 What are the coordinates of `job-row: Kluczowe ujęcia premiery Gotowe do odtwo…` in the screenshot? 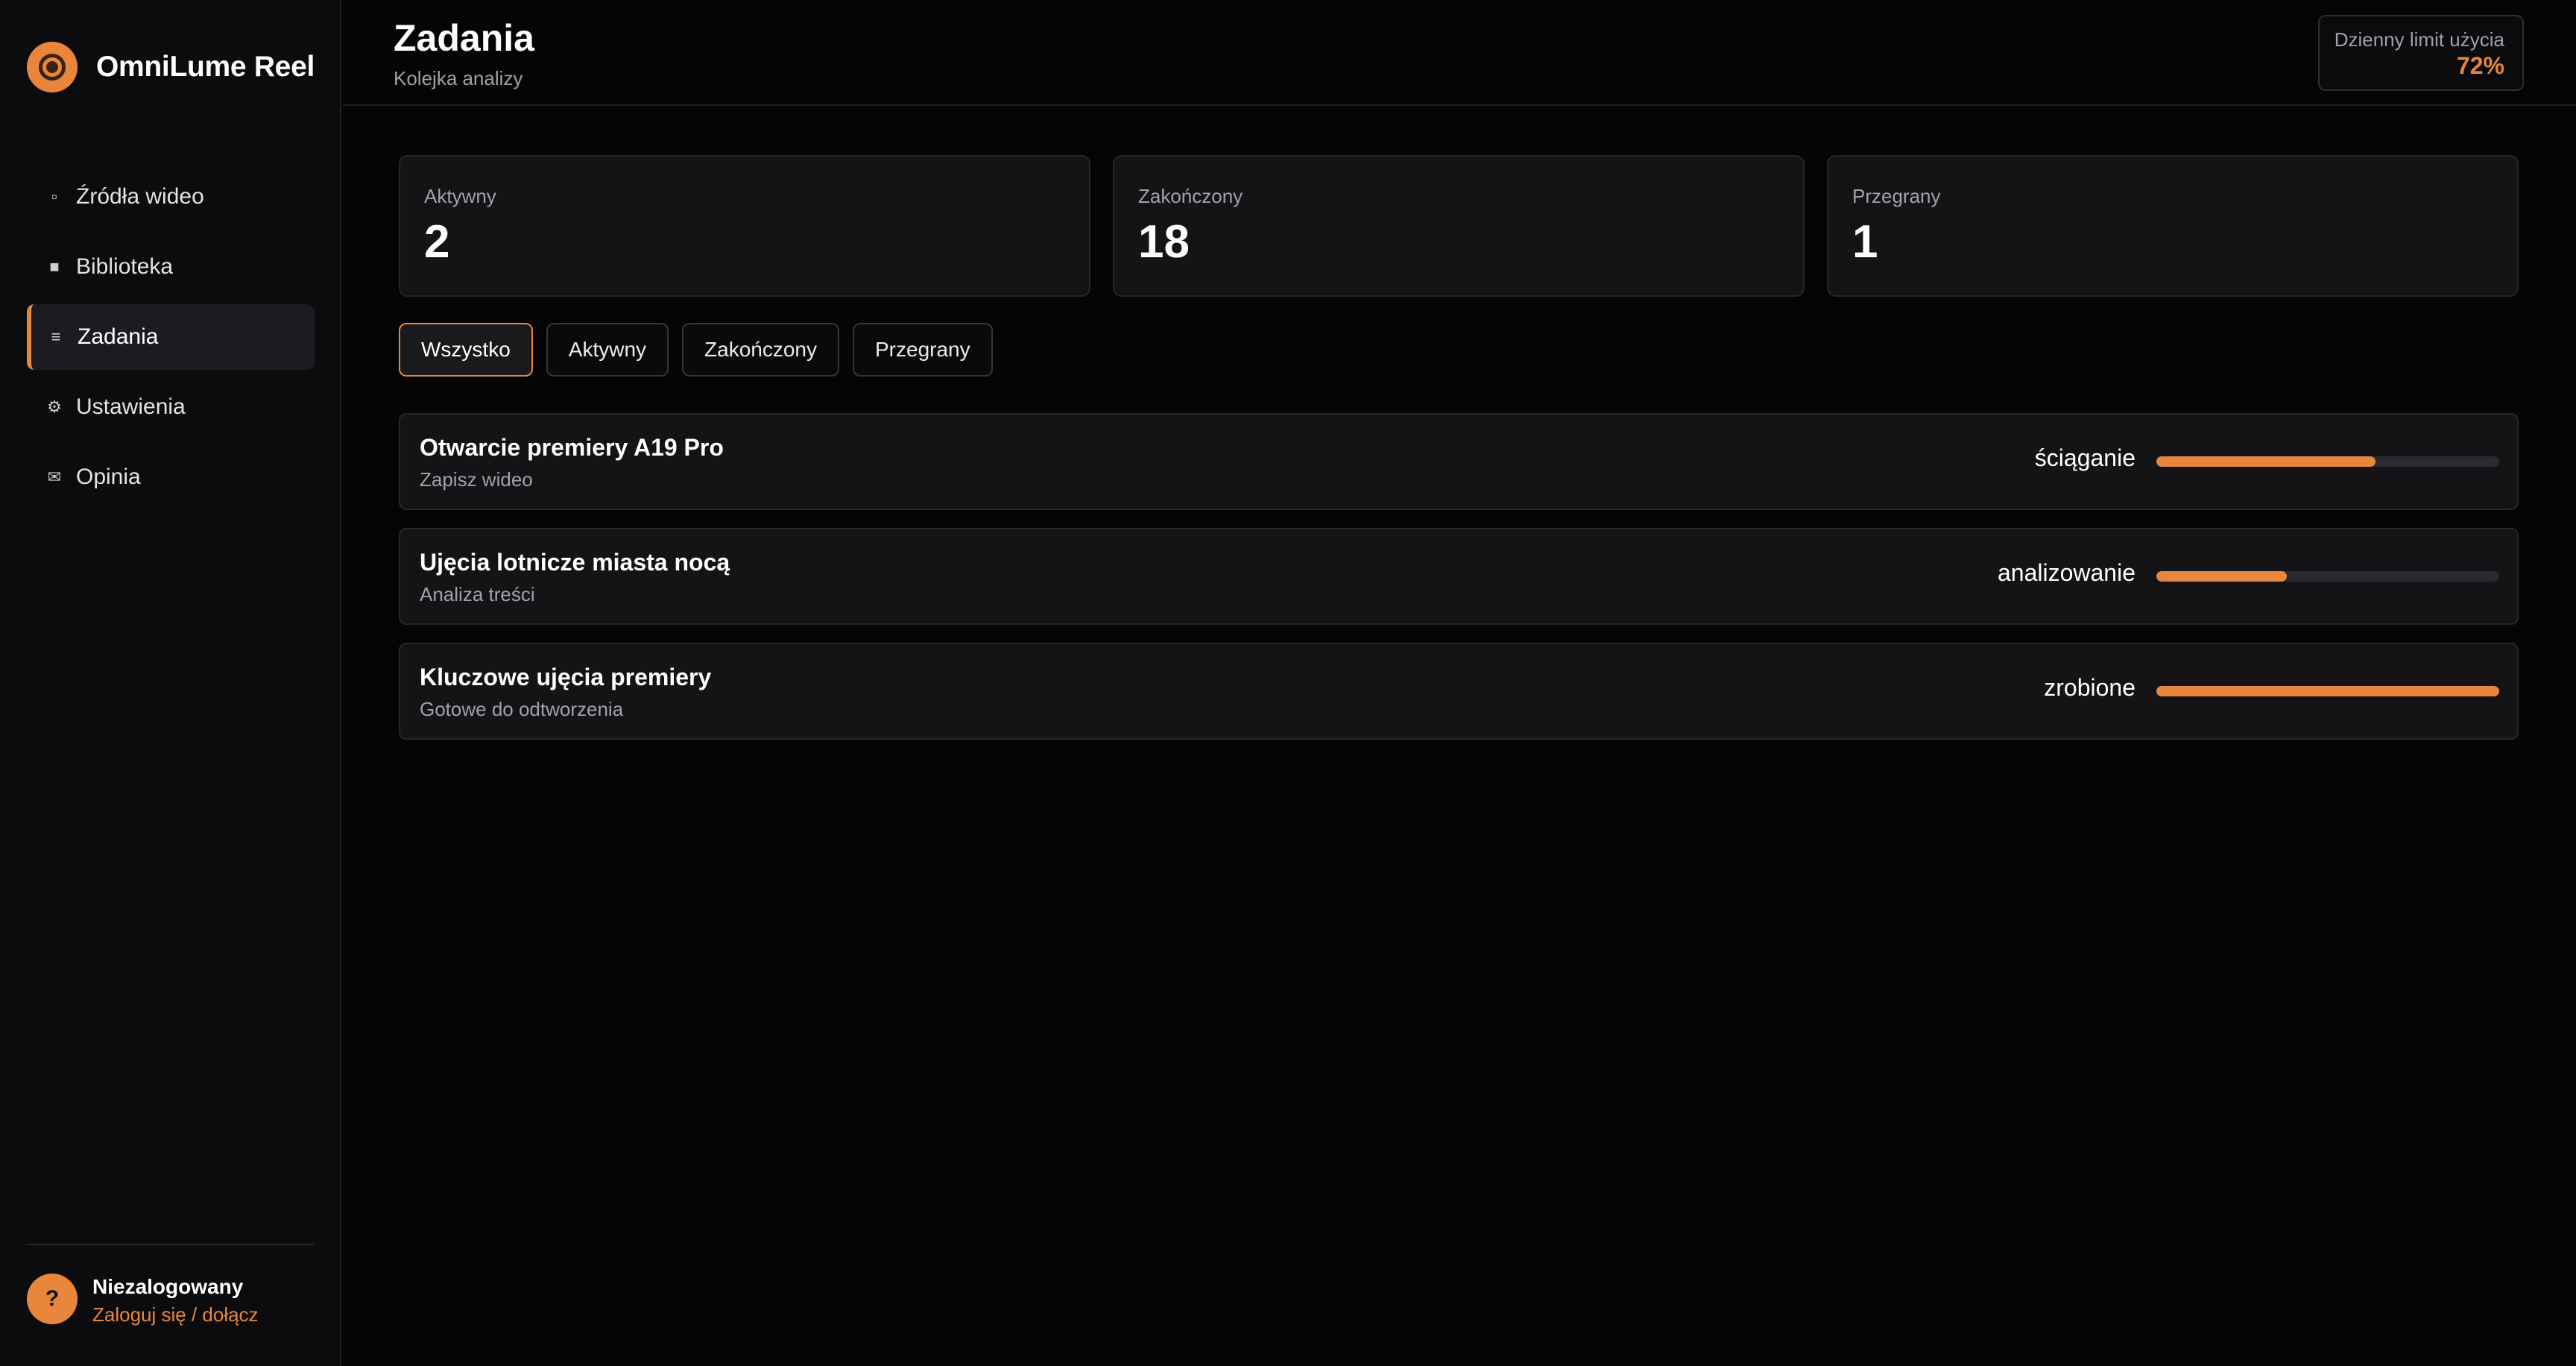 It's located at (1459, 691).